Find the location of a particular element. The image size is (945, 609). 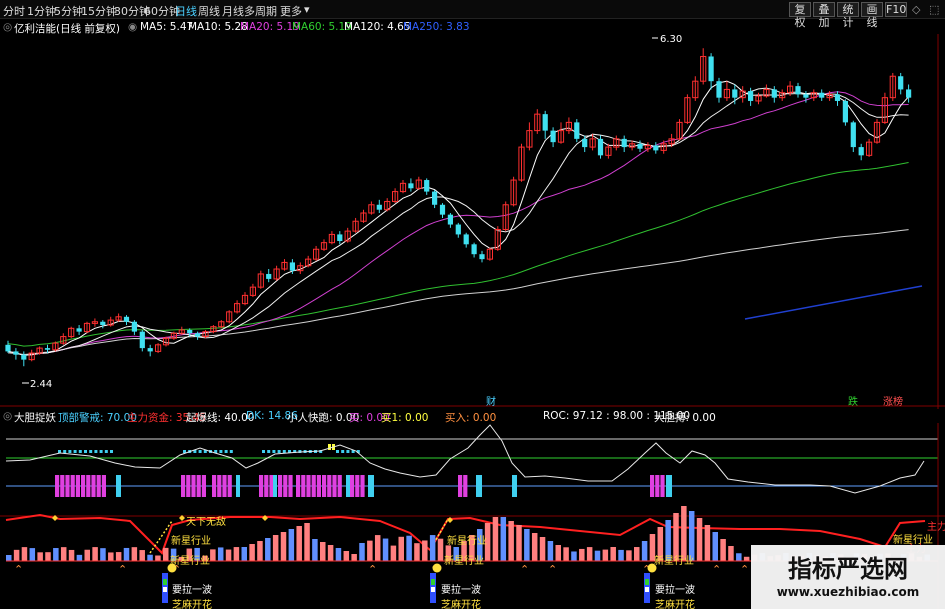

more-dropdown-icon: ▾ is located at coordinates (307, 9).